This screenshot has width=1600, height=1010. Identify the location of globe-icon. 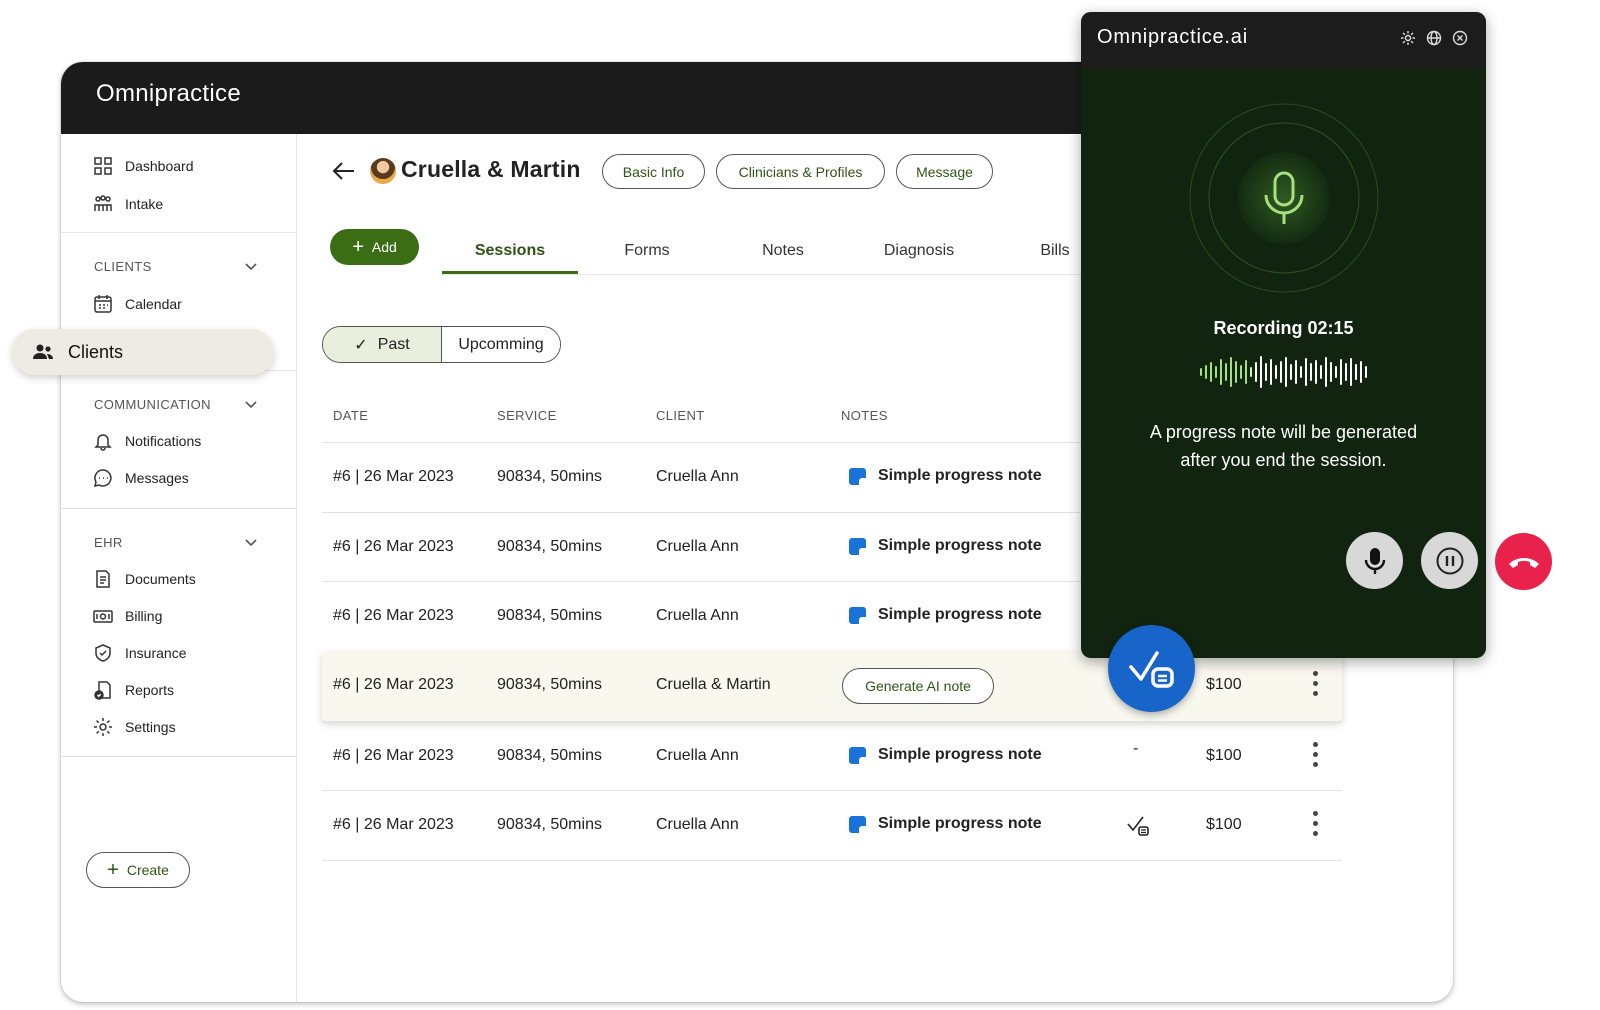
(1434, 38).